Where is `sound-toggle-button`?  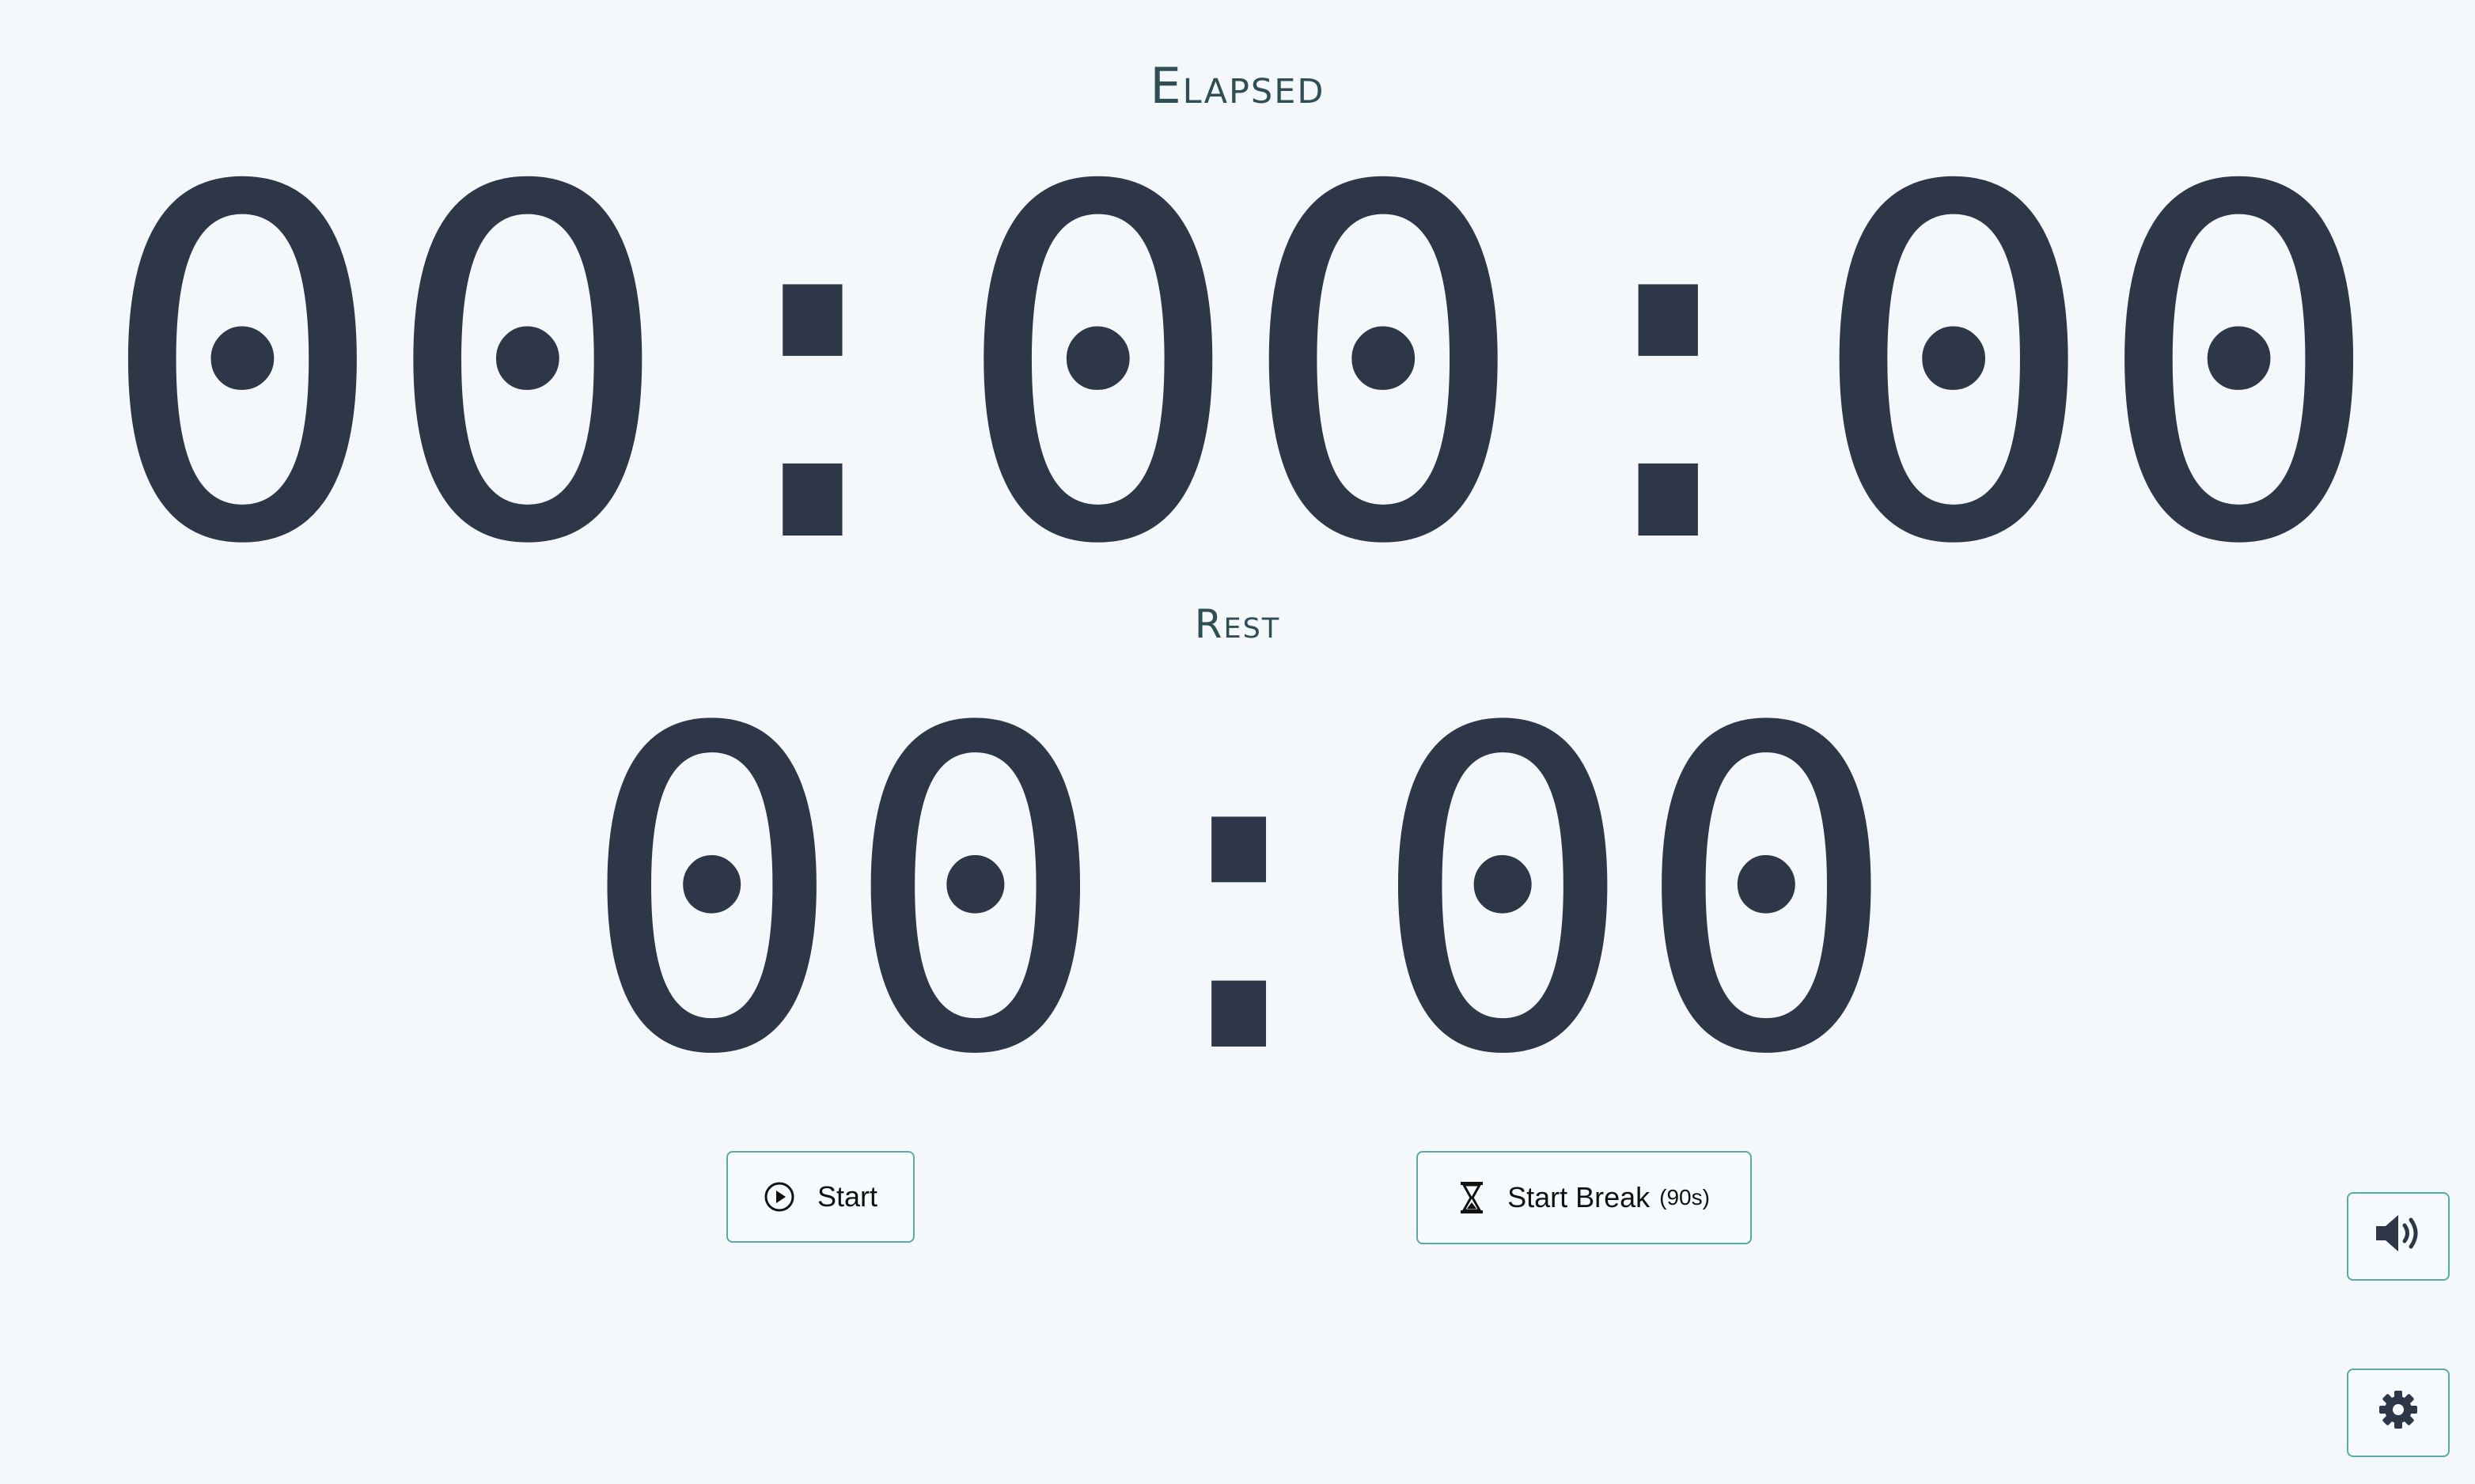 sound-toggle-button is located at coordinates (2398, 1236).